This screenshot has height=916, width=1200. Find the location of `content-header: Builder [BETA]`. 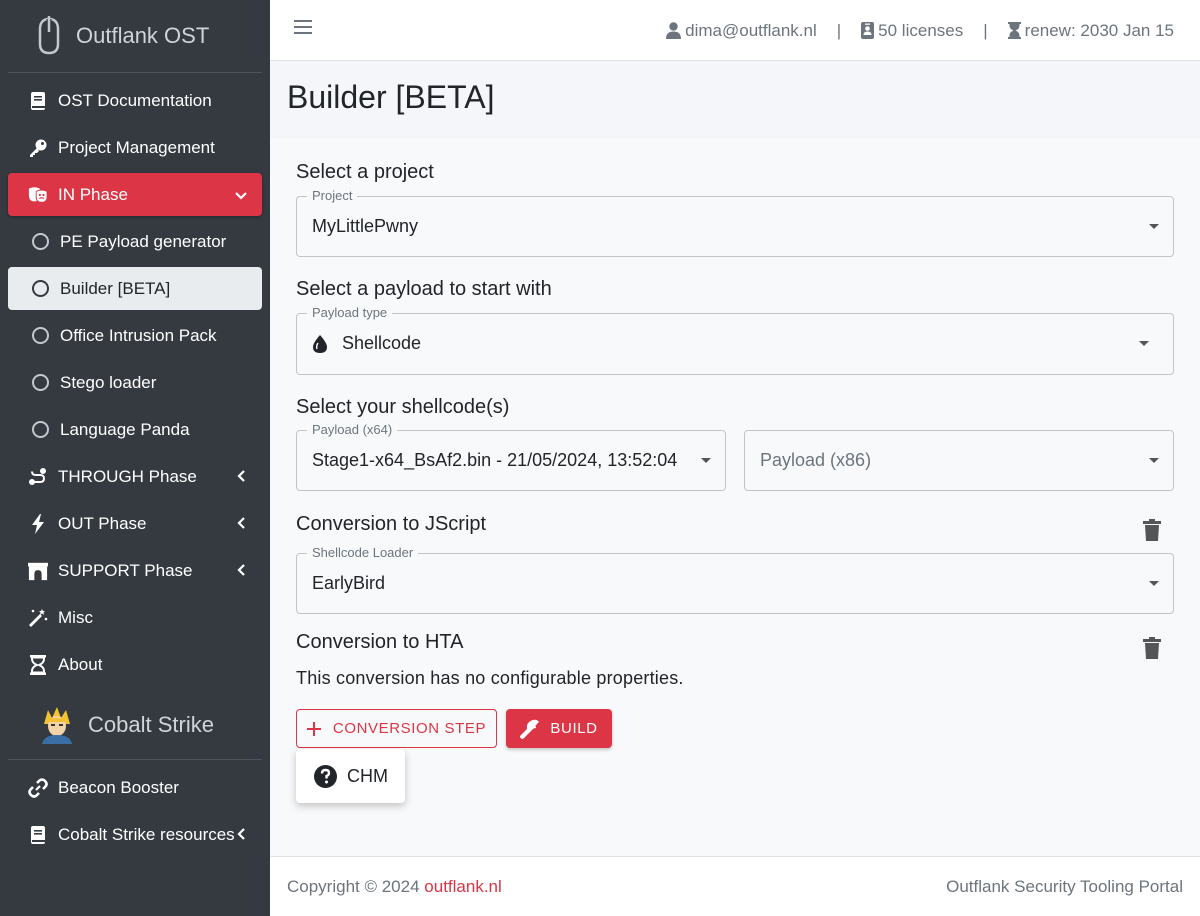

content-header: Builder [BETA] is located at coordinates (735, 100).